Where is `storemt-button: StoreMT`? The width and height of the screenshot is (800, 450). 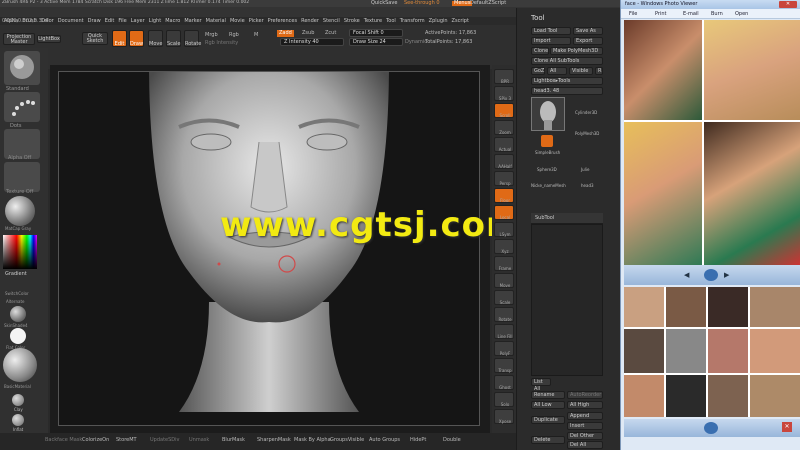
storemt-button: StoreMT is located at coordinates (126, 440).